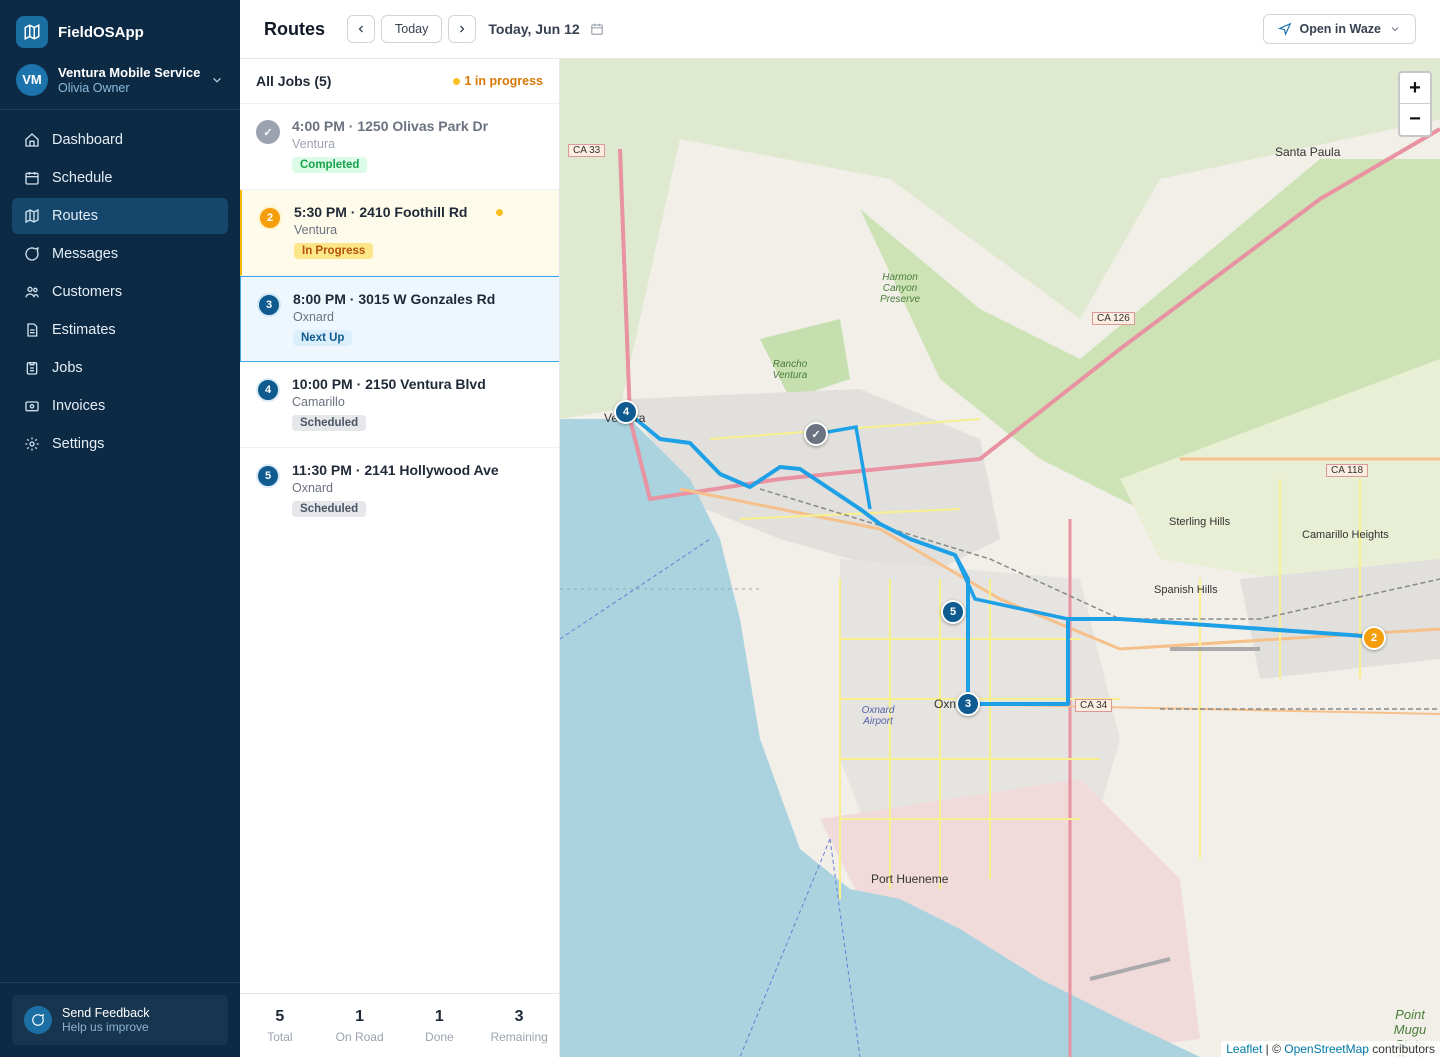 Image resolution: width=1440 pixels, height=1057 pixels. I want to click on stat-label: On Road, so click(359, 1037).